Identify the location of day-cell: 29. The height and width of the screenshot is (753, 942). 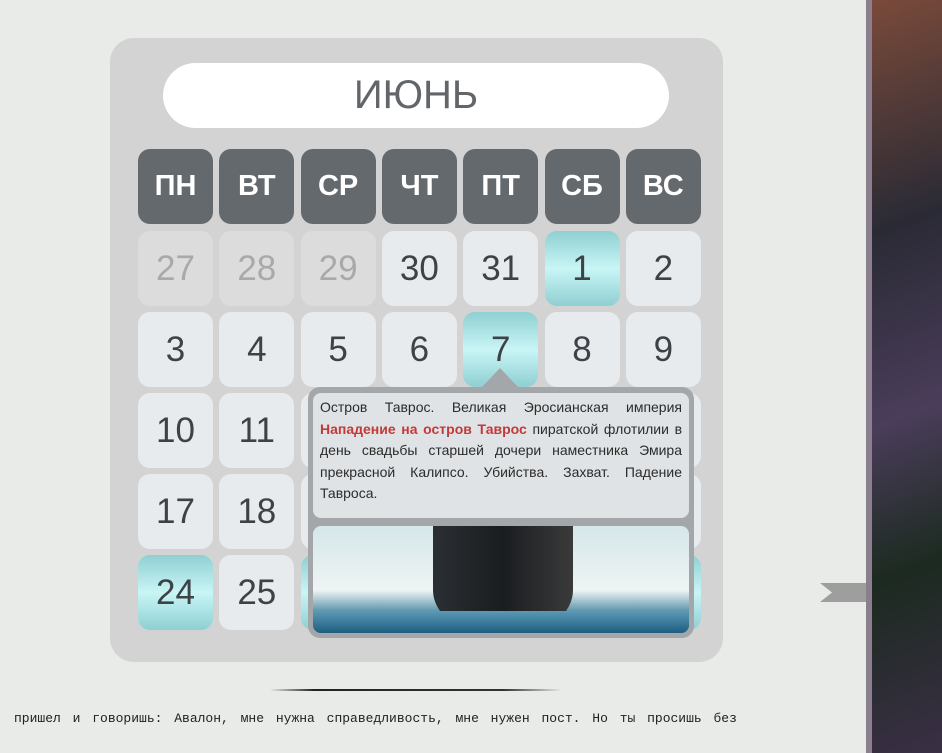
(338, 268).